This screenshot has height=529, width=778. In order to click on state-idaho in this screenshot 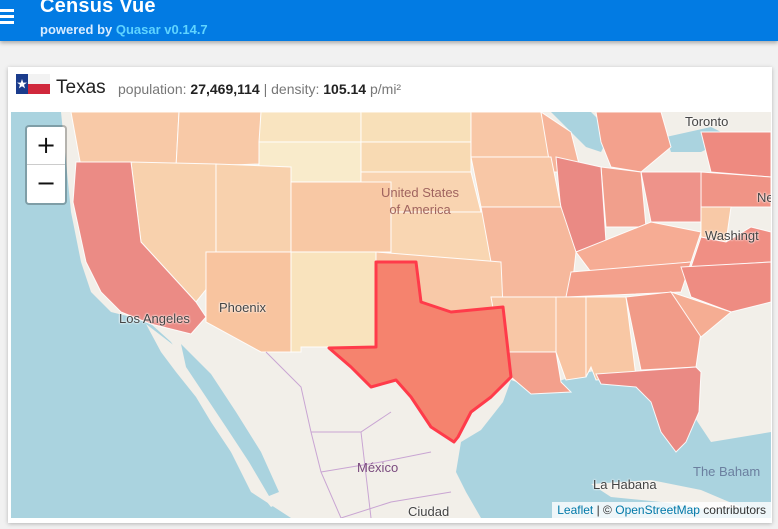, I will do `click(218, 140)`.